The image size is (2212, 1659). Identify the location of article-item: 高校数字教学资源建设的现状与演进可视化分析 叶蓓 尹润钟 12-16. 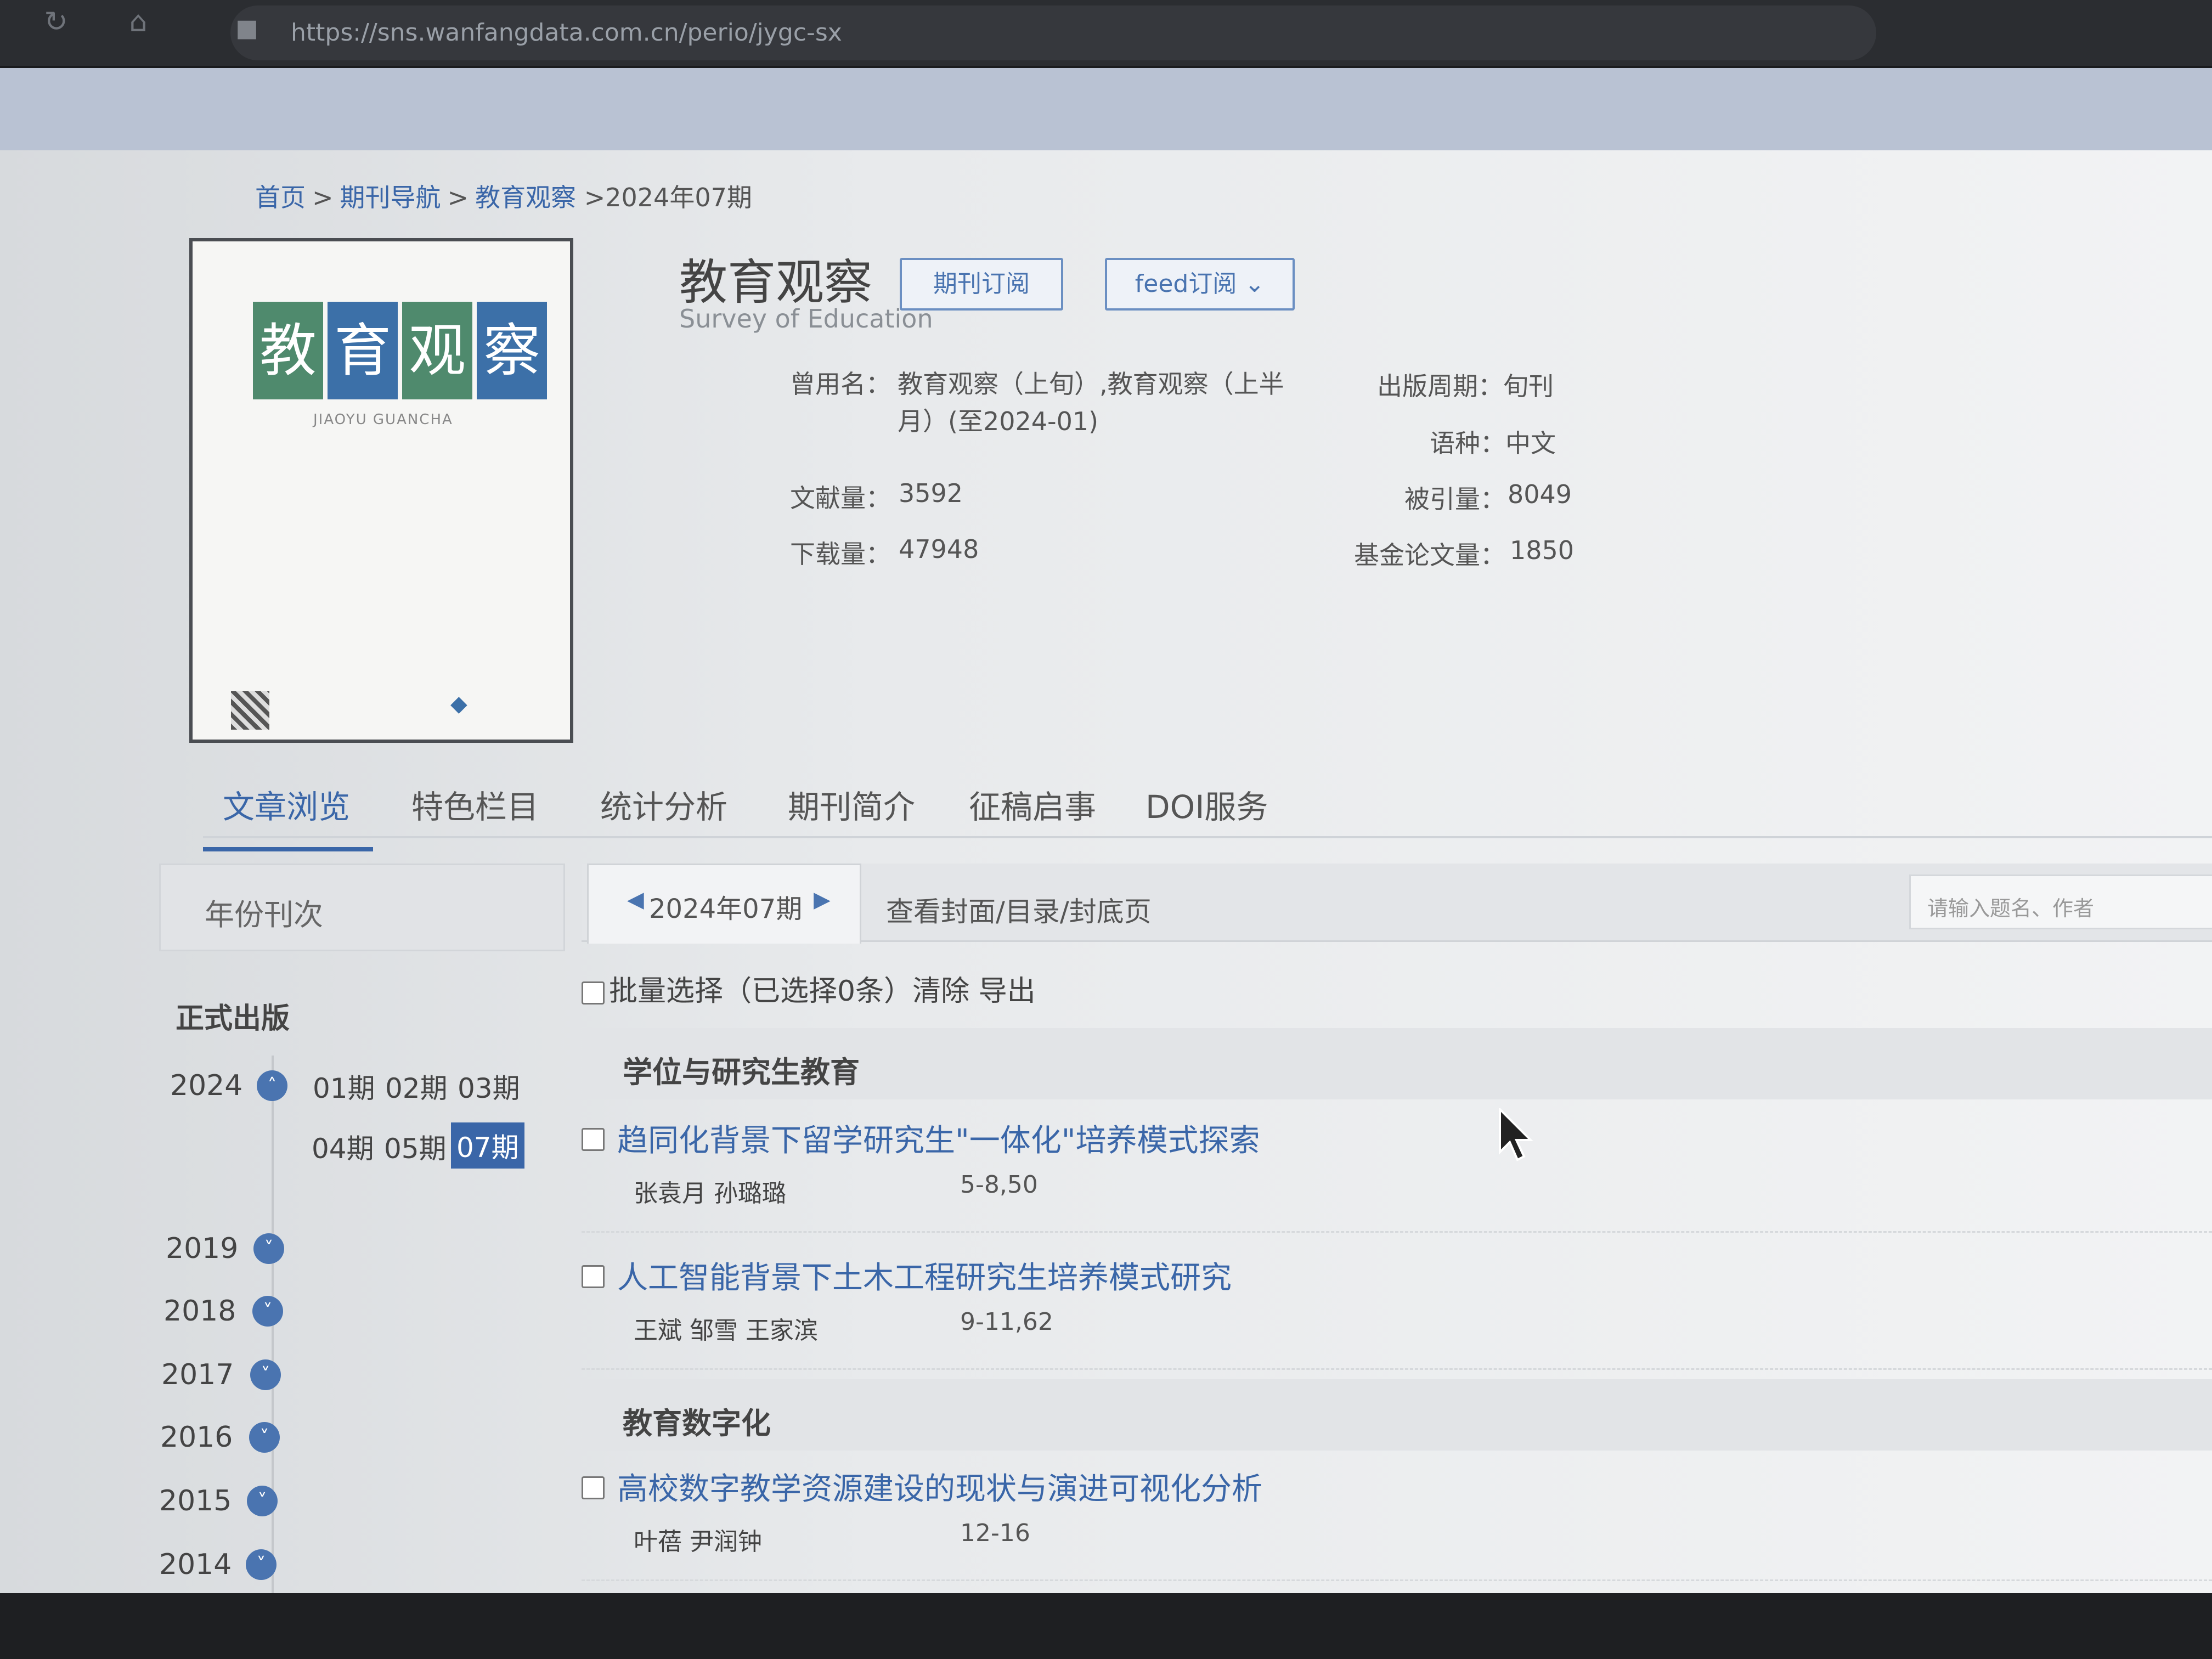
(1397, 1517).